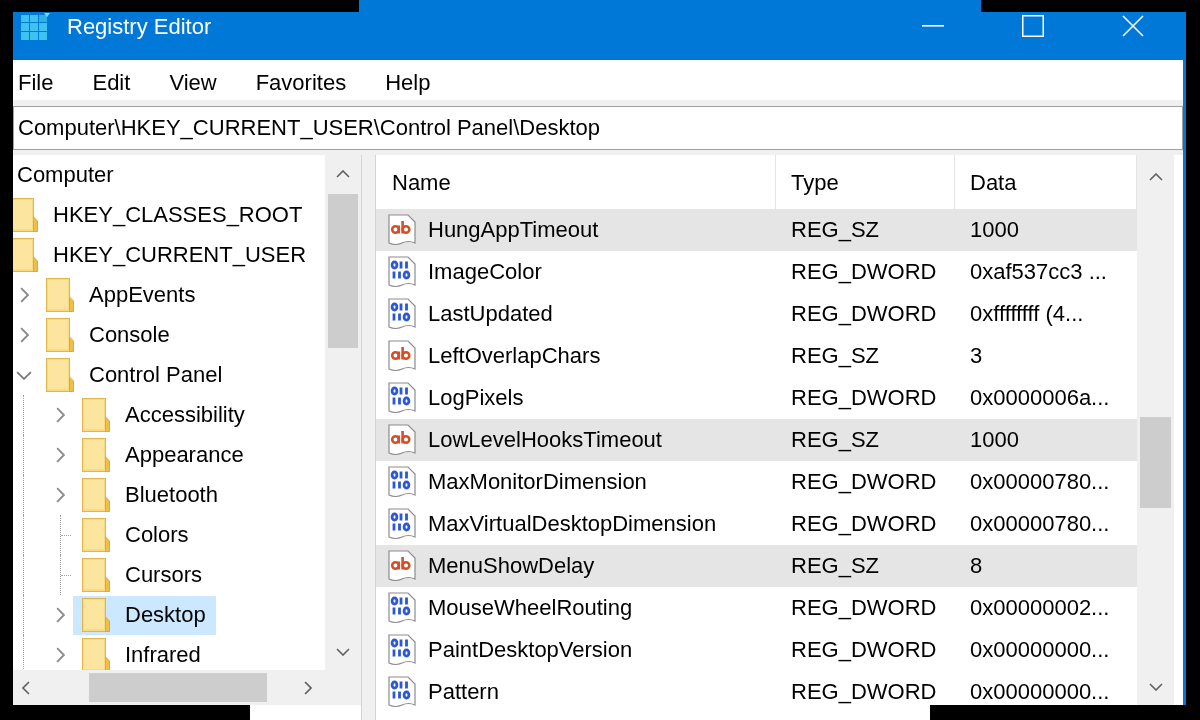 This screenshot has height=720, width=1200. Describe the element at coordinates (139, 27) in the screenshot. I see `window-title: Registry Editor` at that location.